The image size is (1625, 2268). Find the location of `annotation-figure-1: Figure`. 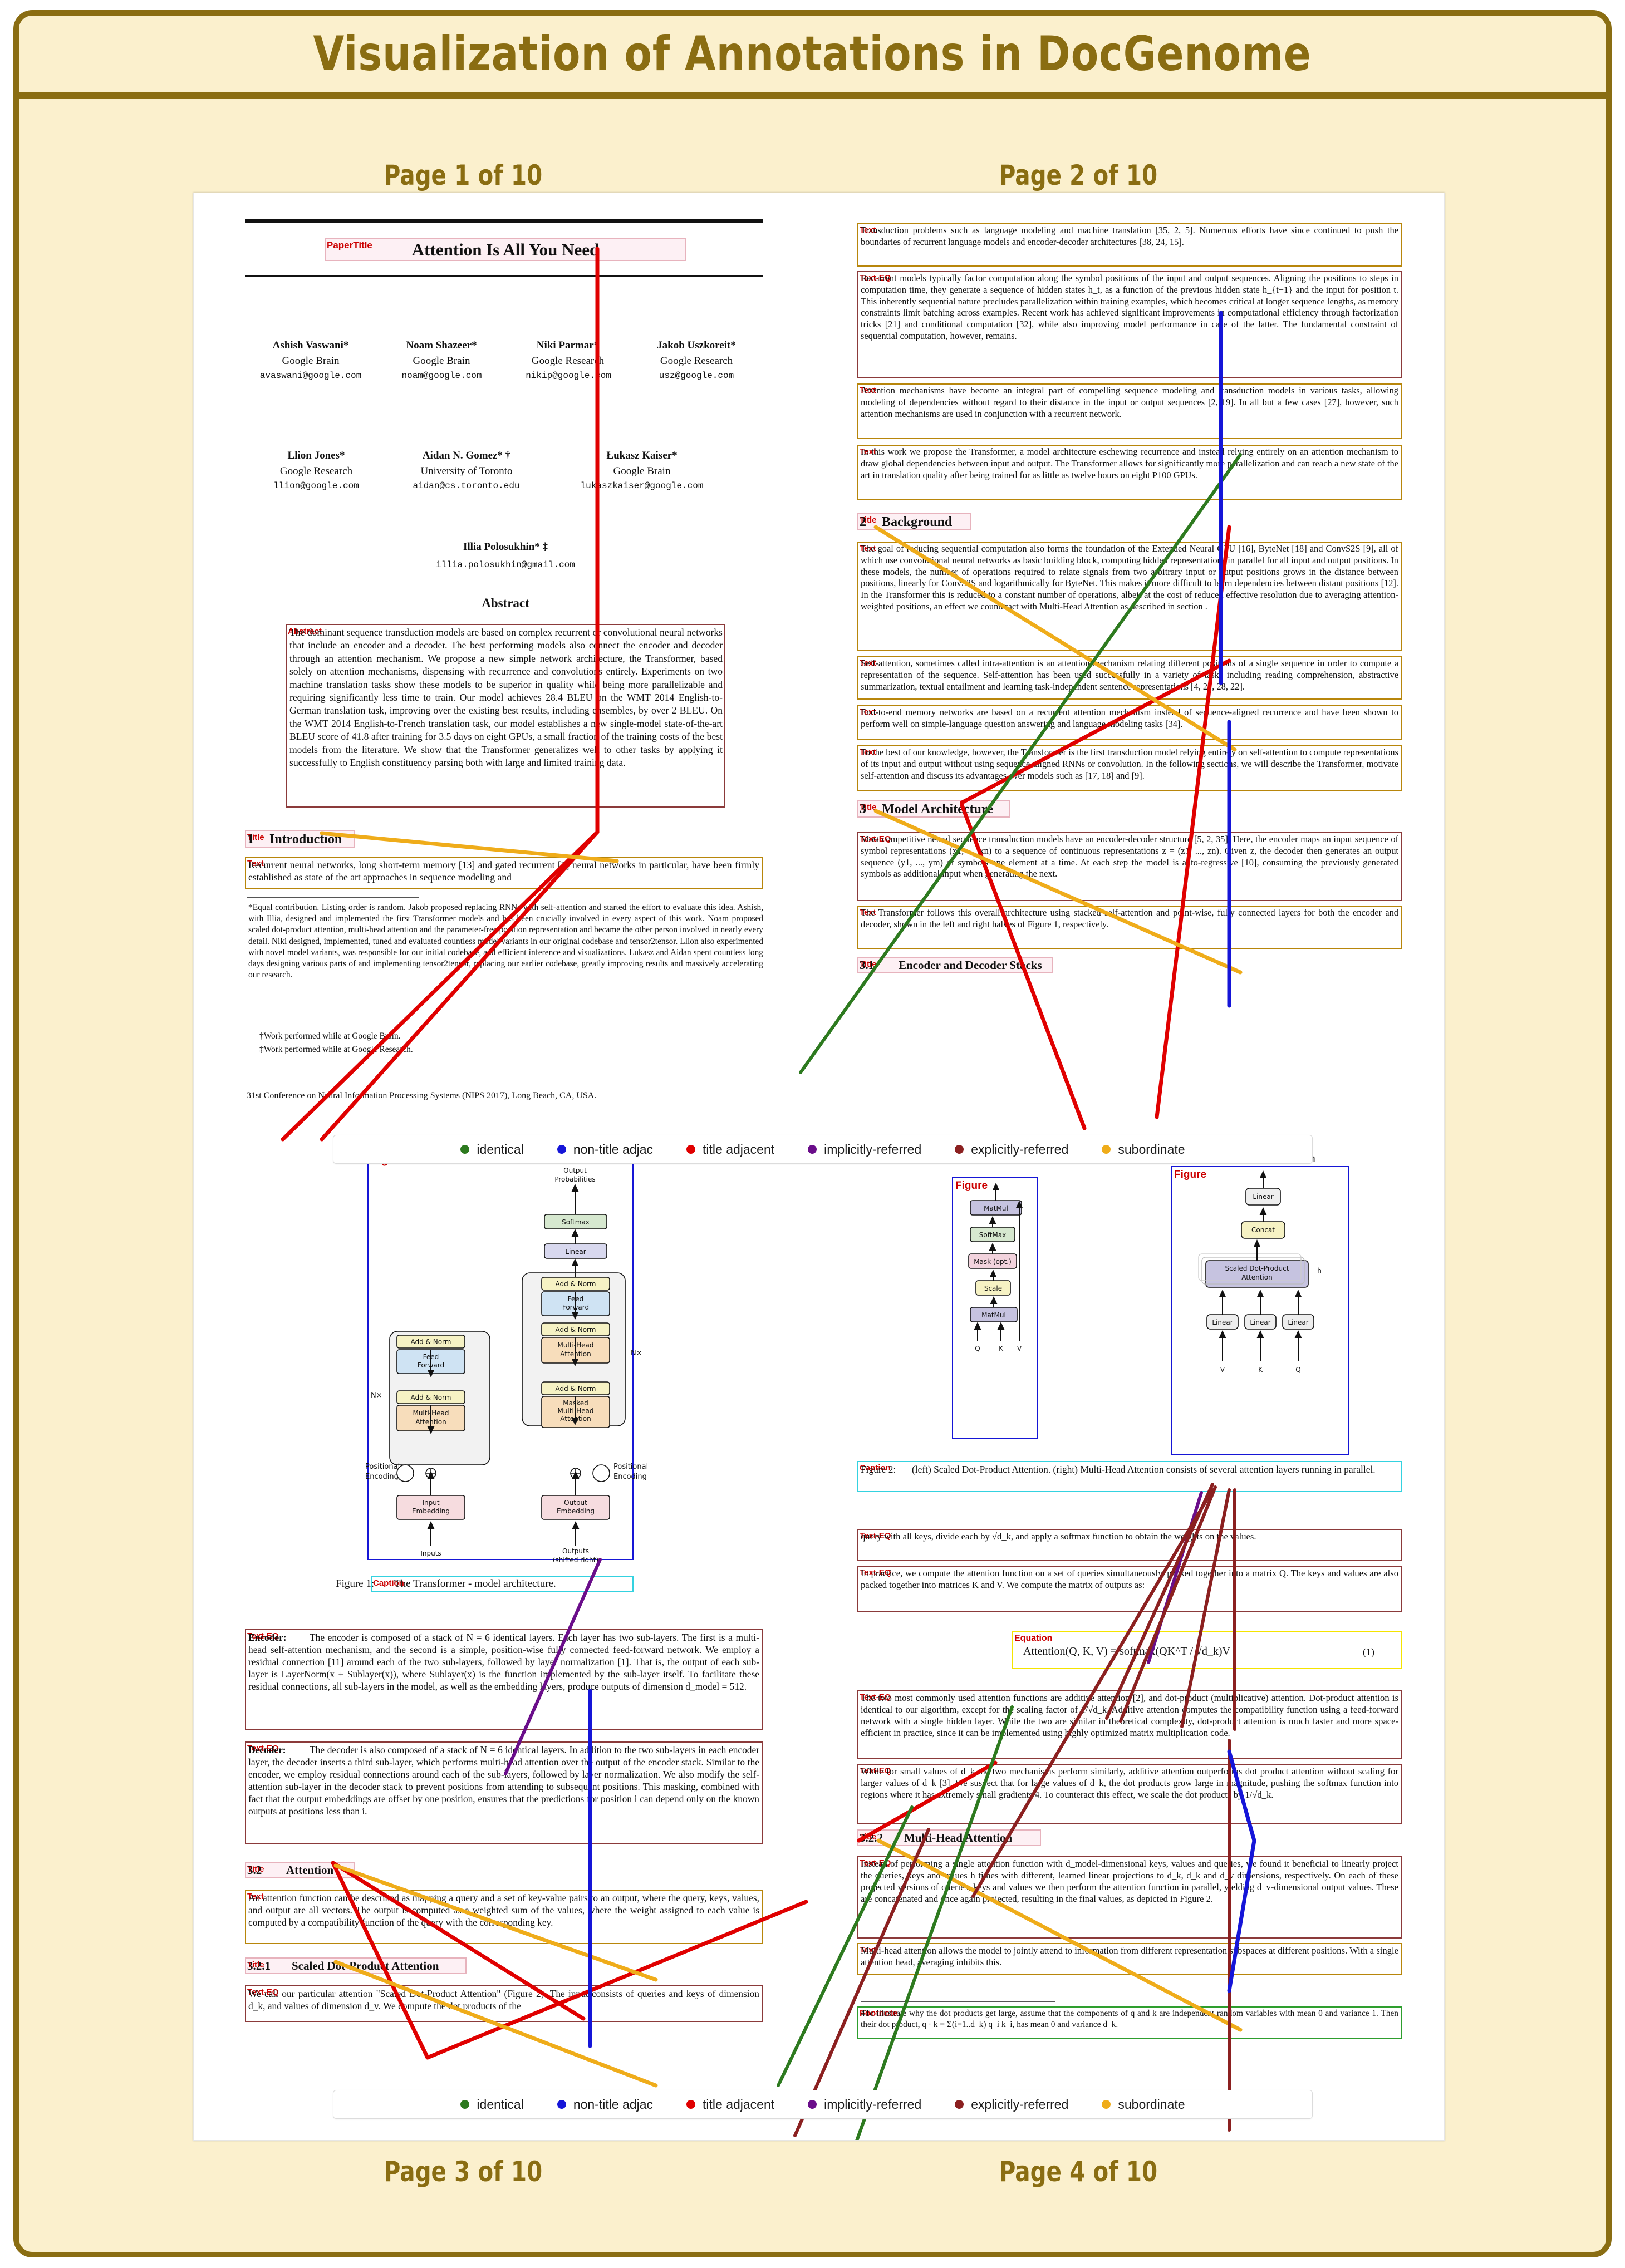

annotation-figure-1: Figure is located at coordinates (500, 1355).